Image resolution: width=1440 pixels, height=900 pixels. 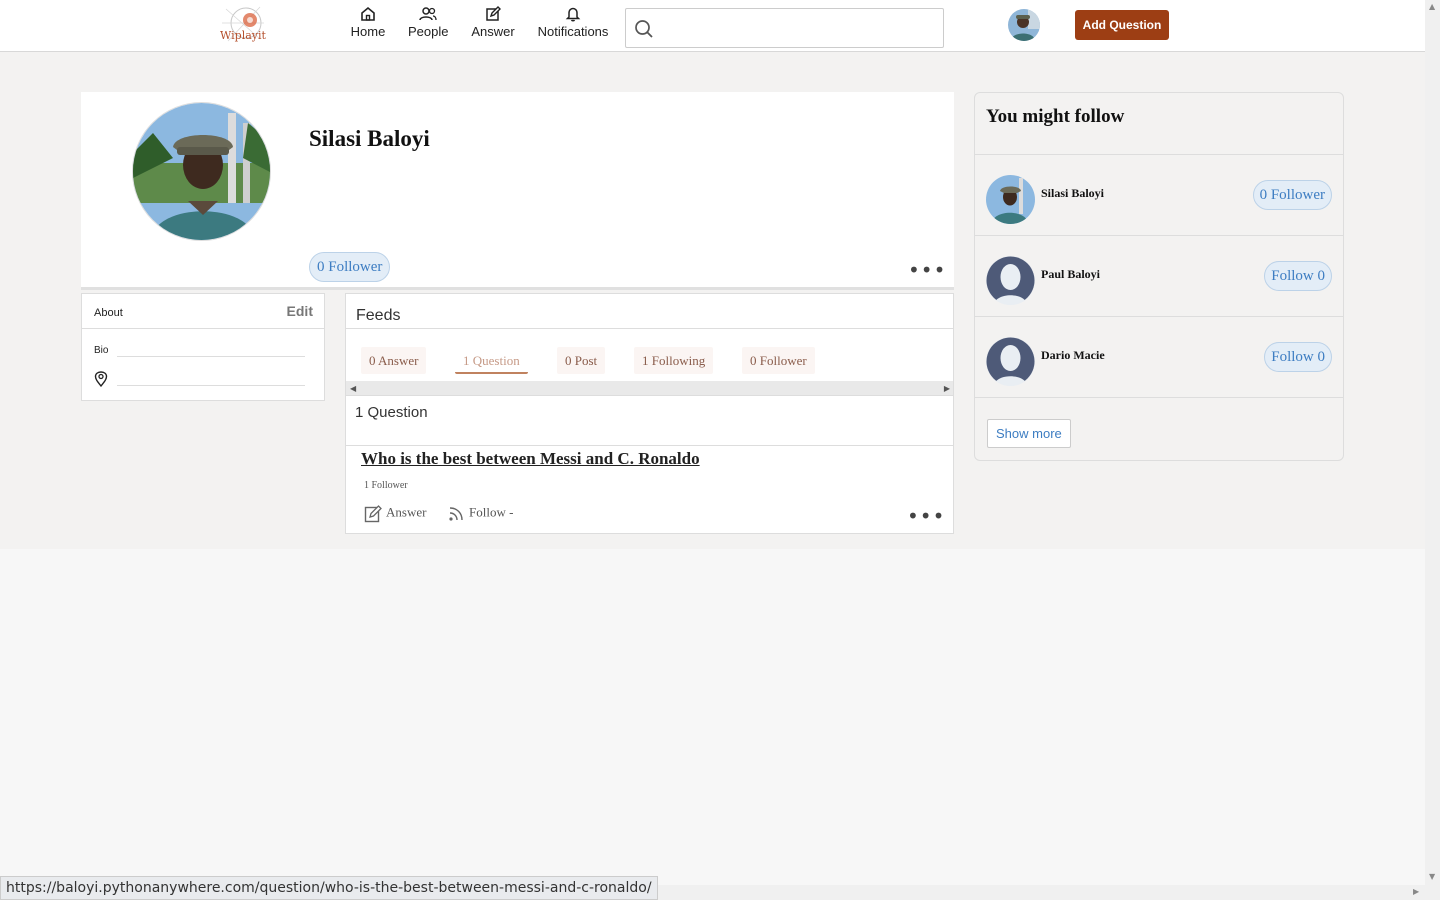 What do you see at coordinates (391, 412) in the screenshot?
I see `question-section-title: 1 Question` at bounding box center [391, 412].